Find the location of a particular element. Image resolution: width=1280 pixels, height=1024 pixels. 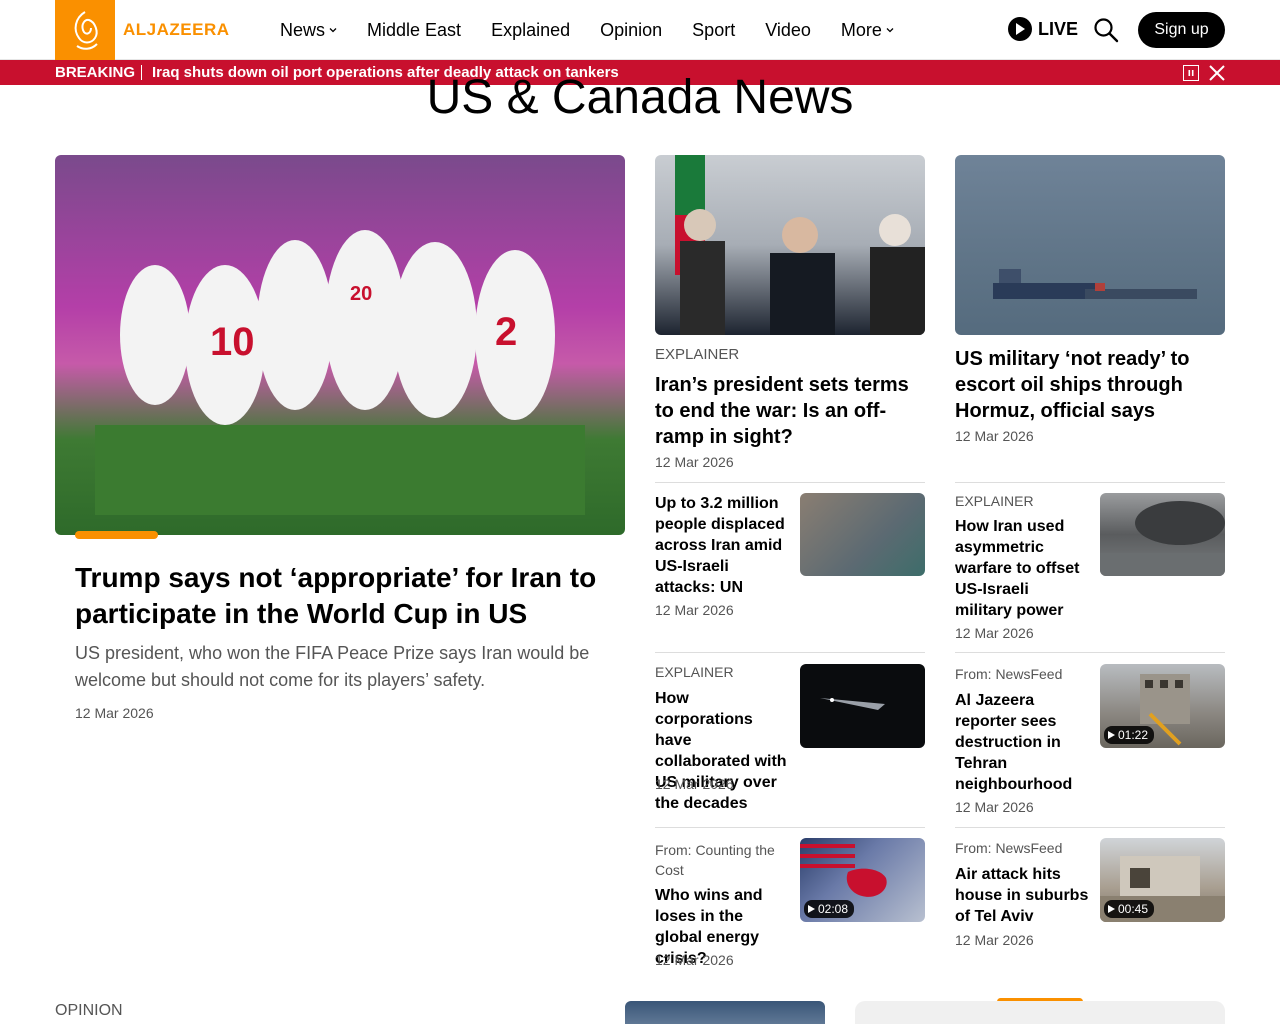

col2-item-3-kicker: From: Counting the Cost is located at coordinates (715, 860).